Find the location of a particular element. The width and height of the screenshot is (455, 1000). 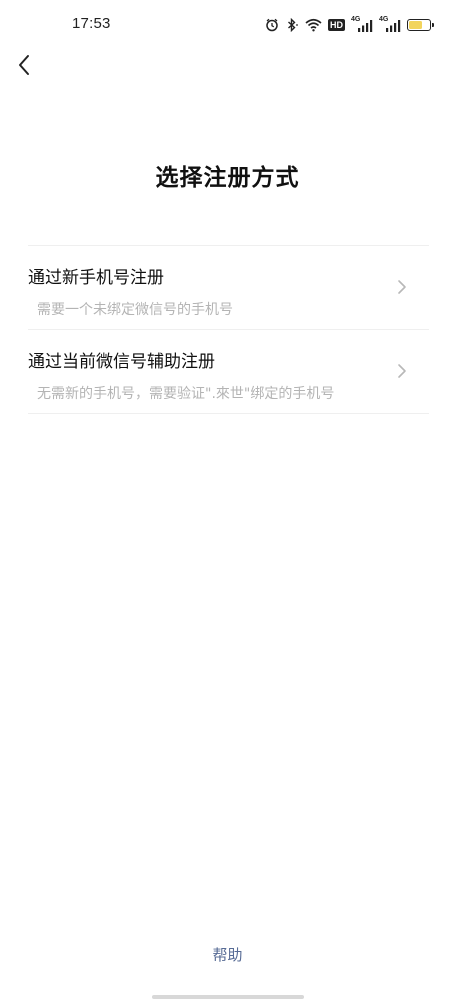

status-time: 17:53 is located at coordinates (91, 23).